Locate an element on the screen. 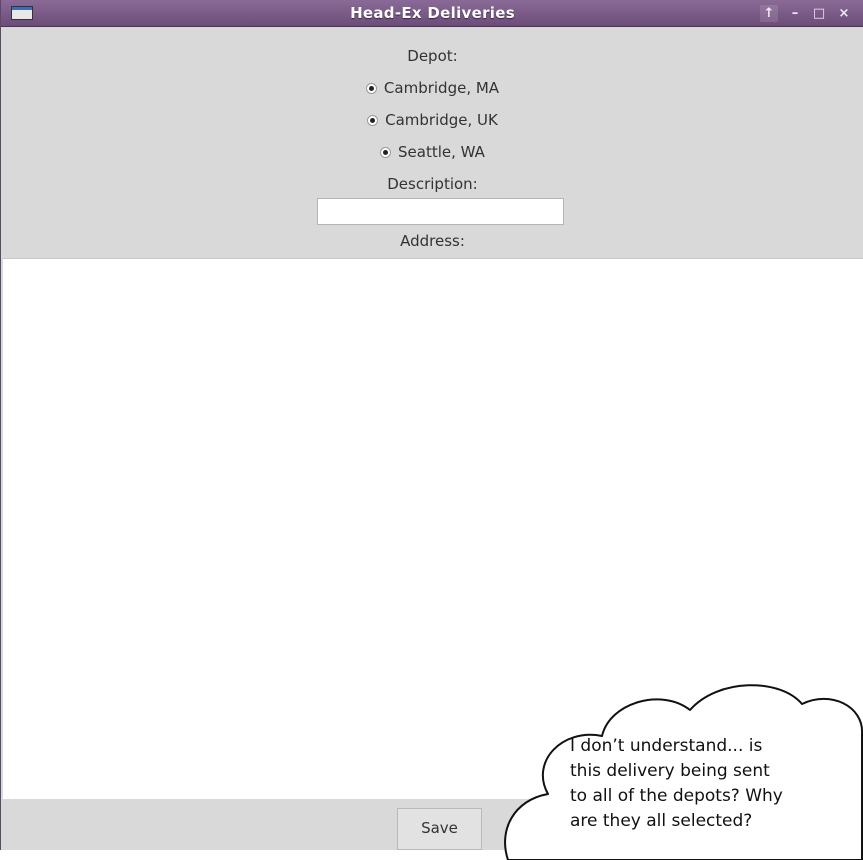 This screenshot has height=860, width=863. depot-option-seattle-wa: Seattle, WA is located at coordinates (432, 152).